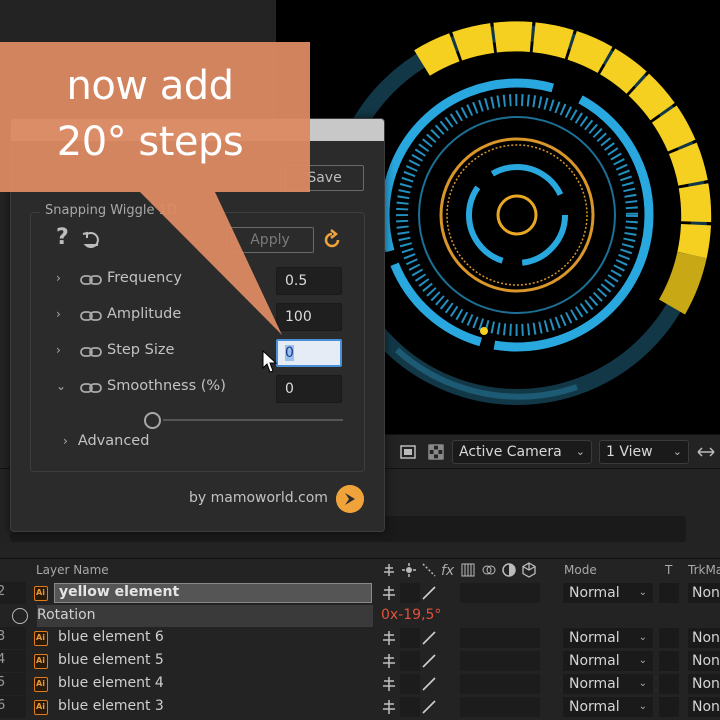  What do you see at coordinates (360, 661) in the screenshot?
I see `layer-row: 4 blue element 5 Normal ⌄ Non` at bounding box center [360, 661].